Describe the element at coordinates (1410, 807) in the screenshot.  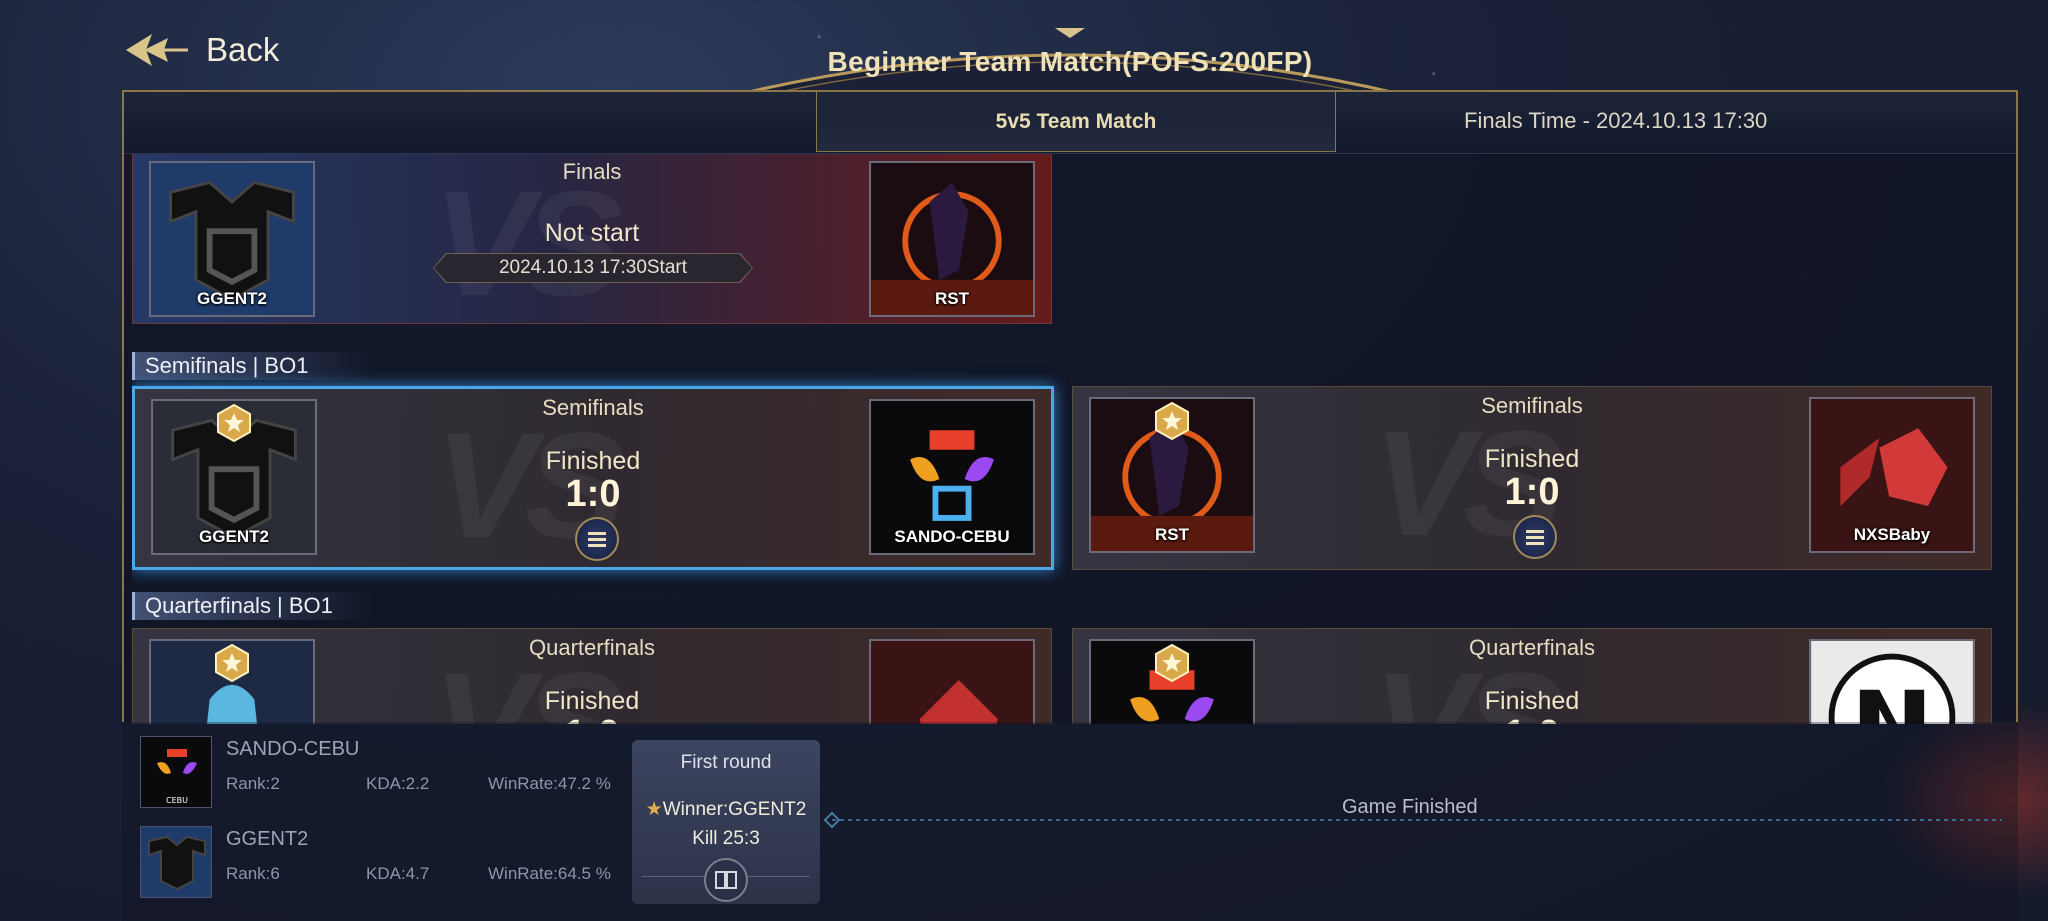
I see `game-status: Game Finished` at that location.